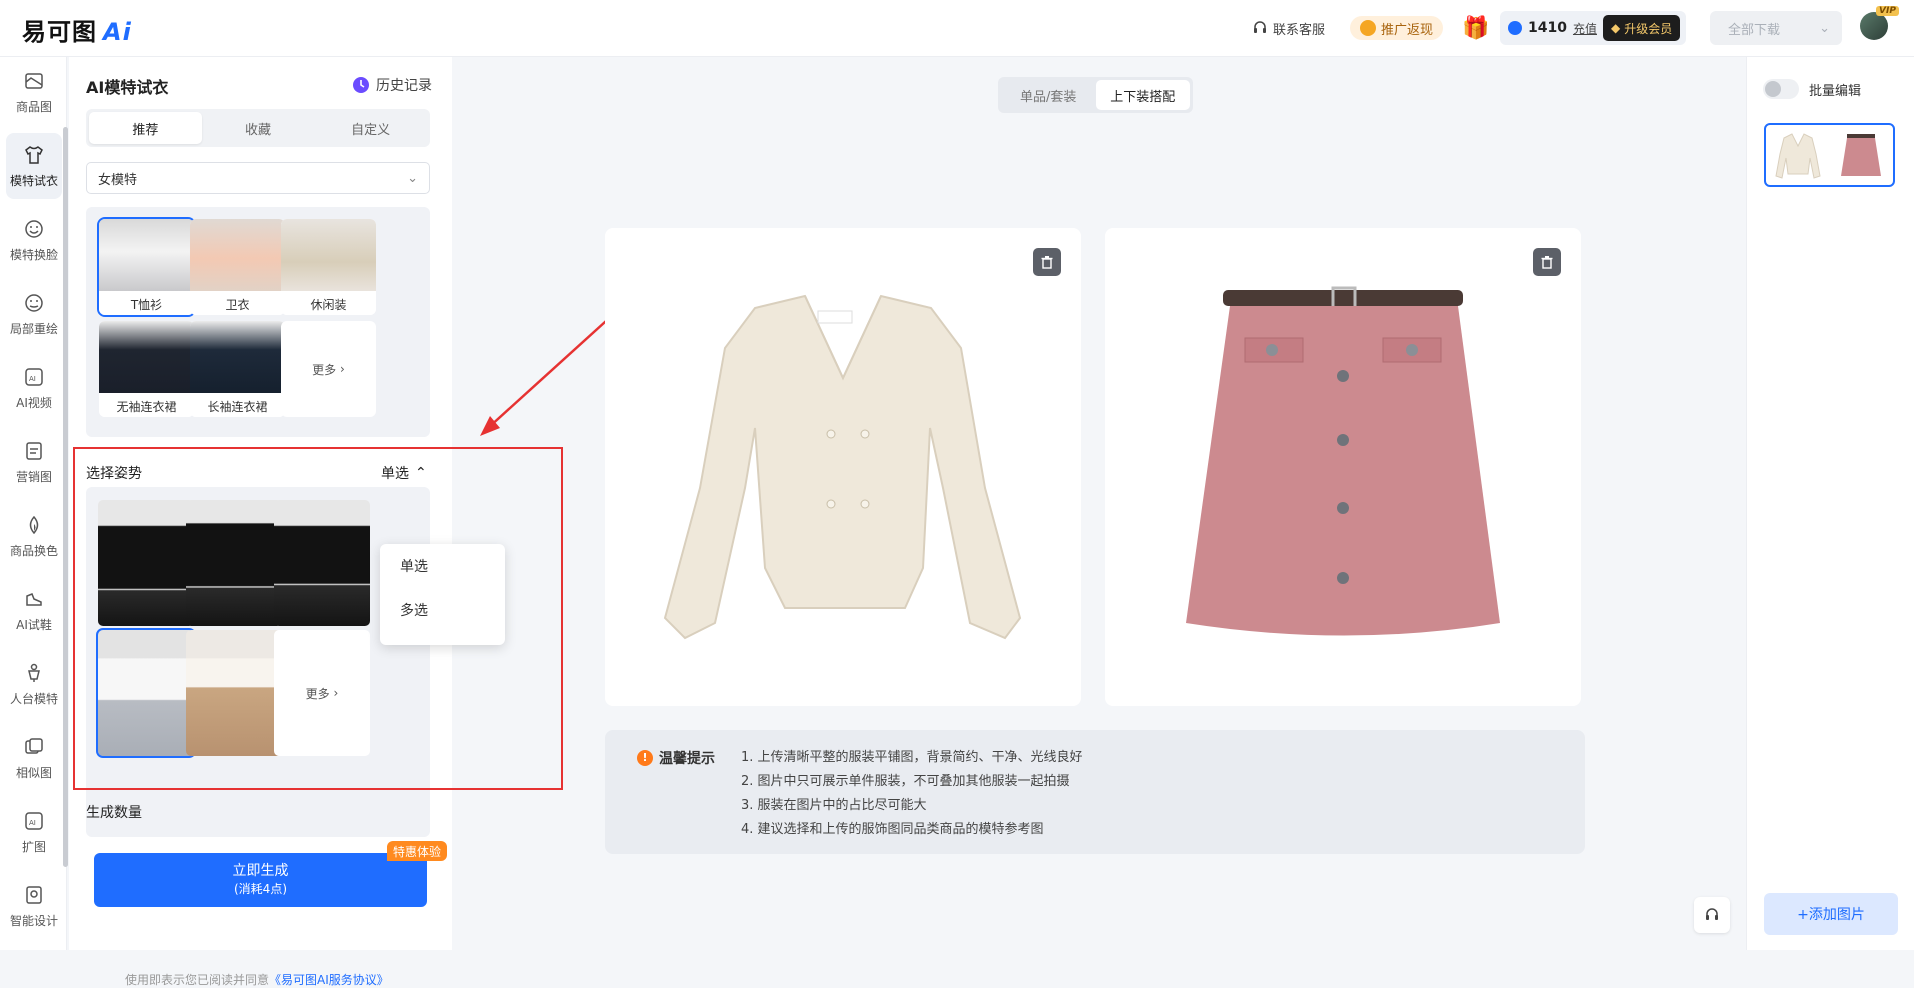 Image resolution: width=1914 pixels, height=988 pixels. What do you see at coordinates (146, 267) in the screenshot?
I see `category-tshirt: T恤衫` at bounding box center [146, 267].